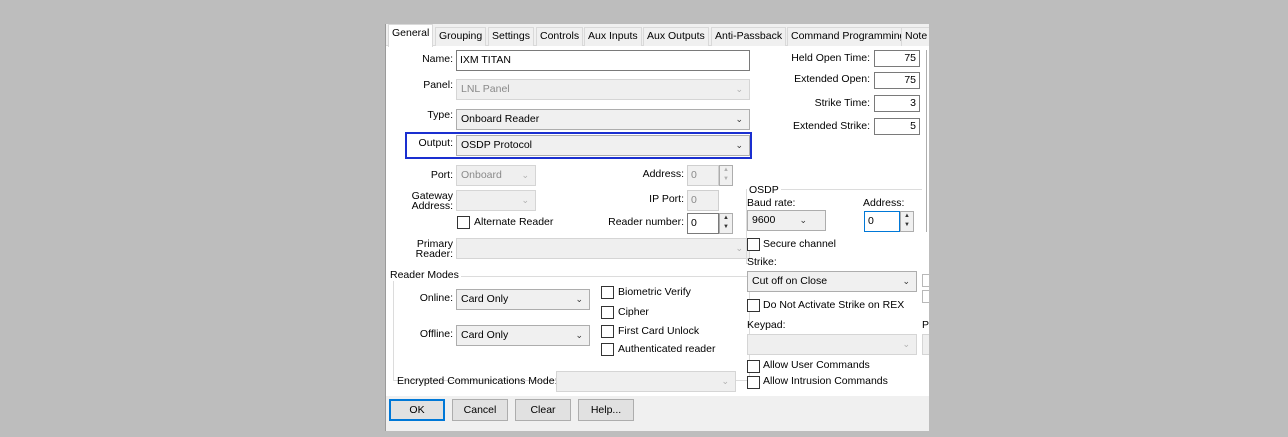  What do you see at coordinates (613, 36) in the screenshot?
I see `tab-aux-inputs: Aux Inputs` at bounding box center [613, 36].